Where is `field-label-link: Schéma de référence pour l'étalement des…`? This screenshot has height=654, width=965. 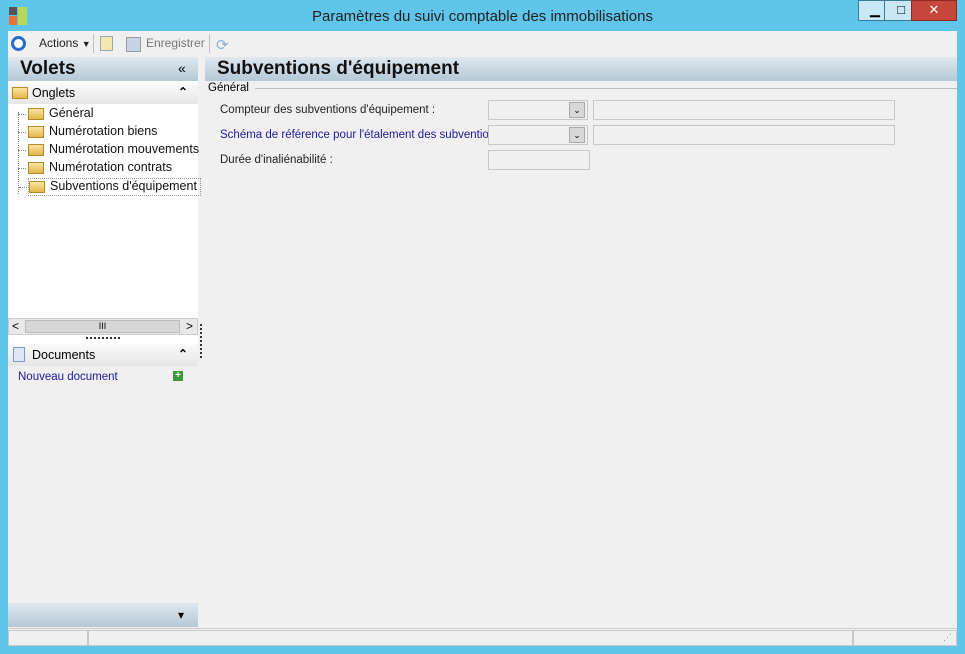
field-label-link: Schéma de référence pour l'étalement des… is located at coordinates (363, 135).